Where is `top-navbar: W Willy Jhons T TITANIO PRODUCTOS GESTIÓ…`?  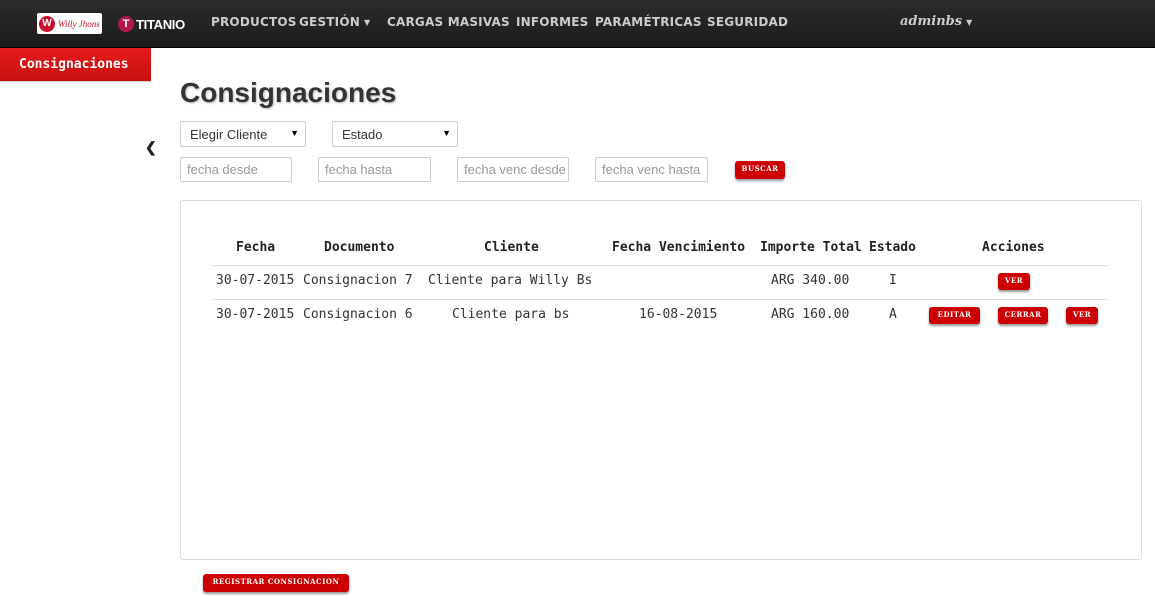
top-navbar: W Willy Jhons T TITANIO PRODUCTOS GESTIÓ… is located at coordinates (577, 24).